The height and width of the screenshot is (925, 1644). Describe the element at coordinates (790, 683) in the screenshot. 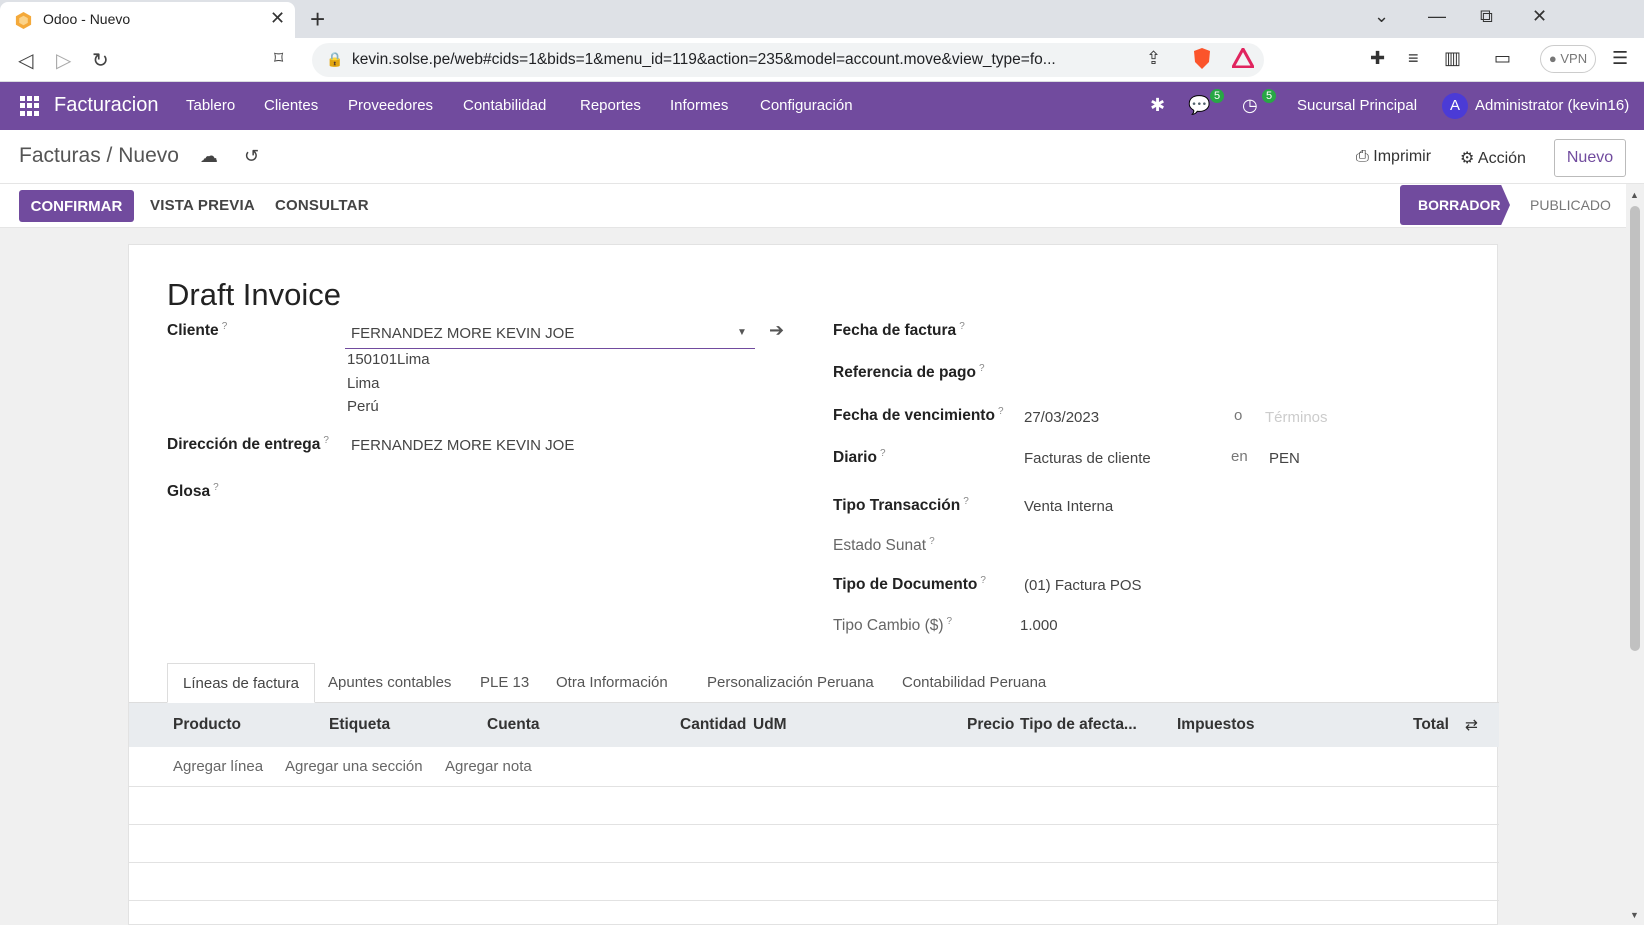

I see `tab-personalizacion-peruana: Personalización Peruana` at that location.